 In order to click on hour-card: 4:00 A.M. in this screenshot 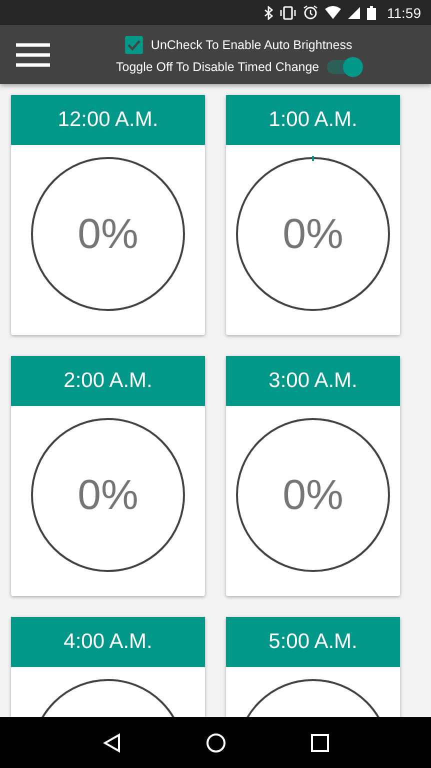, I will do `click(108, 667)`.